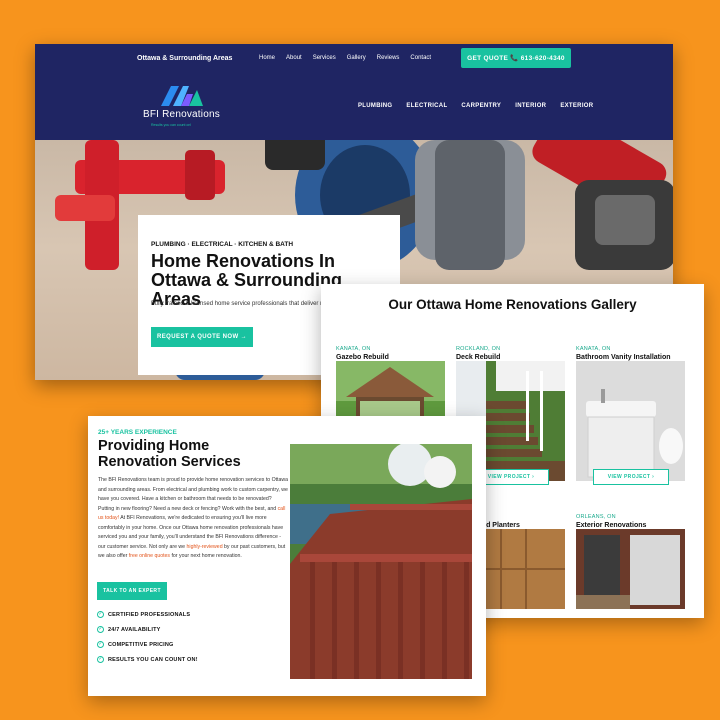  What do you see at coordinates (206, 556) in the screenshot?
I see `services-text-4: for your next home renovation.` at bounding box center [206, 556].